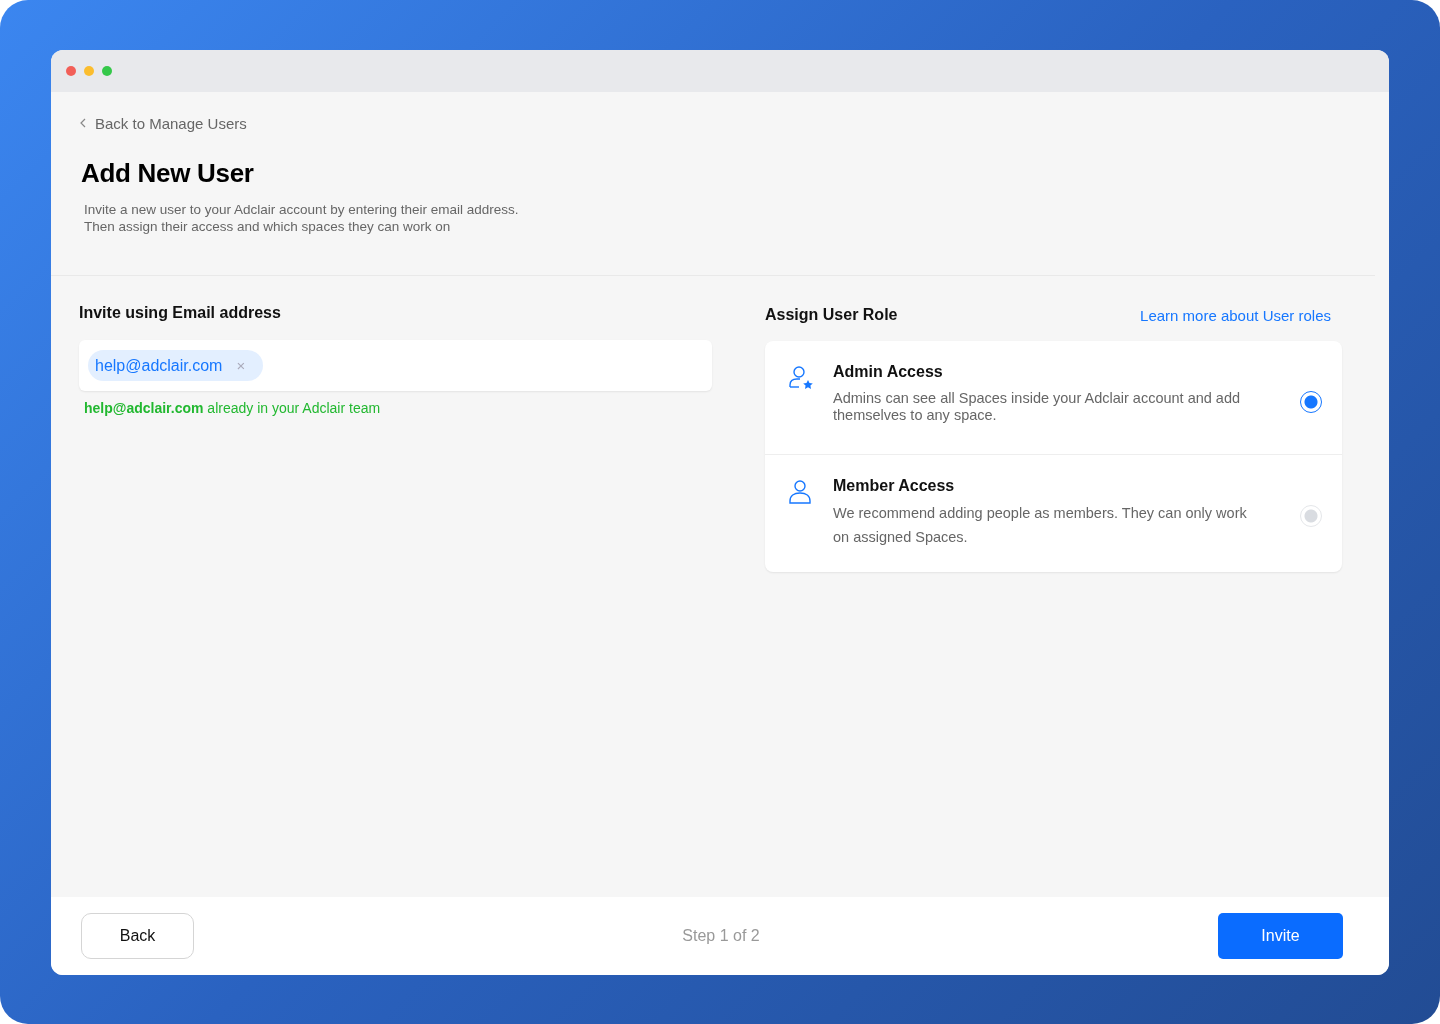 The width and height of the screenshot is (1440, 1024). I want to click on page-description: Invite a new user to your Adclair account by entering their email address., so click(302, 209).